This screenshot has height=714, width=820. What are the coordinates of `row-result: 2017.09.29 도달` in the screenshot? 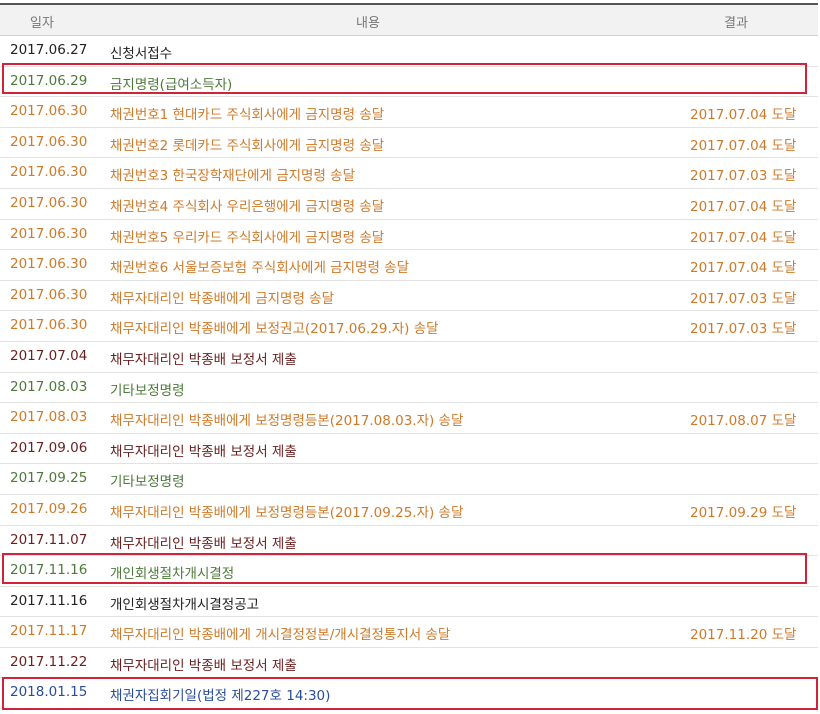 It's located at (743, 512).